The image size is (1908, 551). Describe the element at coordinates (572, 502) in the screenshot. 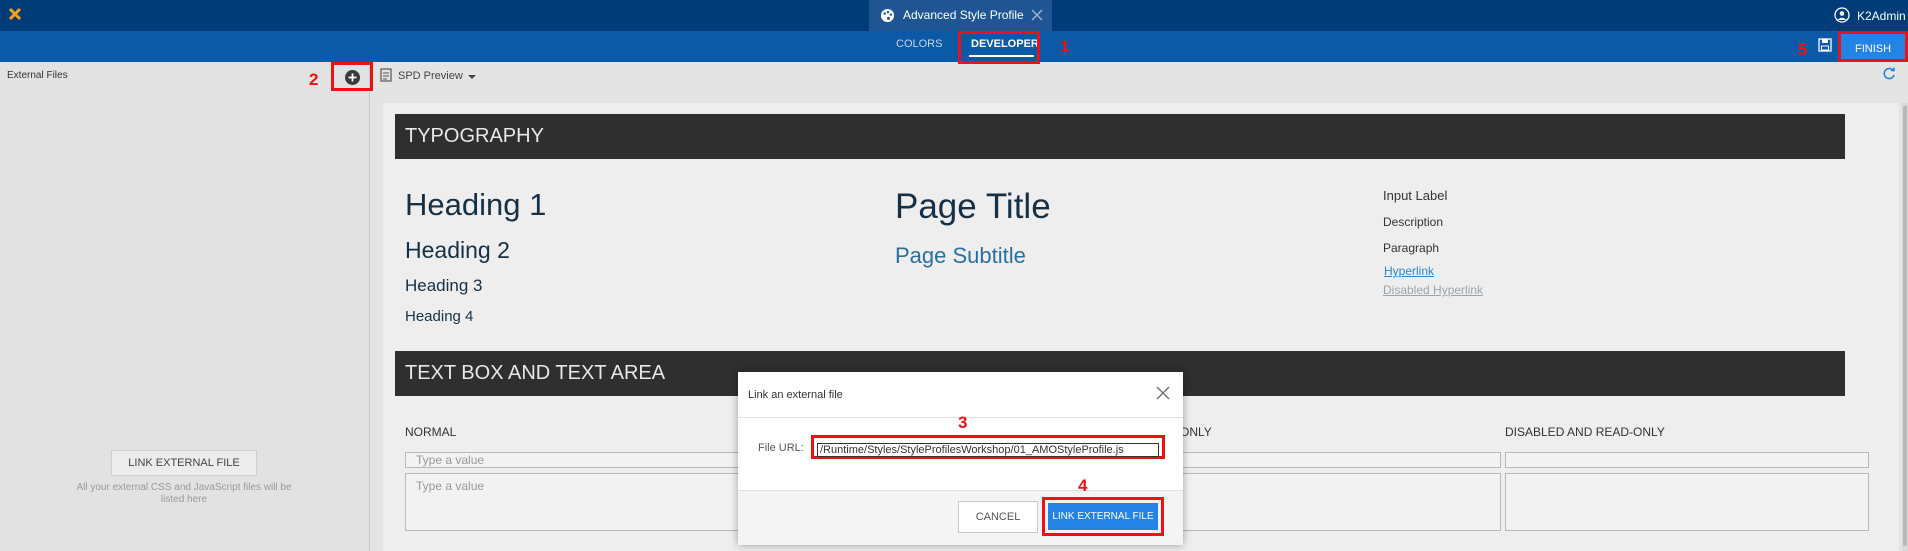

I see `text-area-normal: Type a value` at that location.